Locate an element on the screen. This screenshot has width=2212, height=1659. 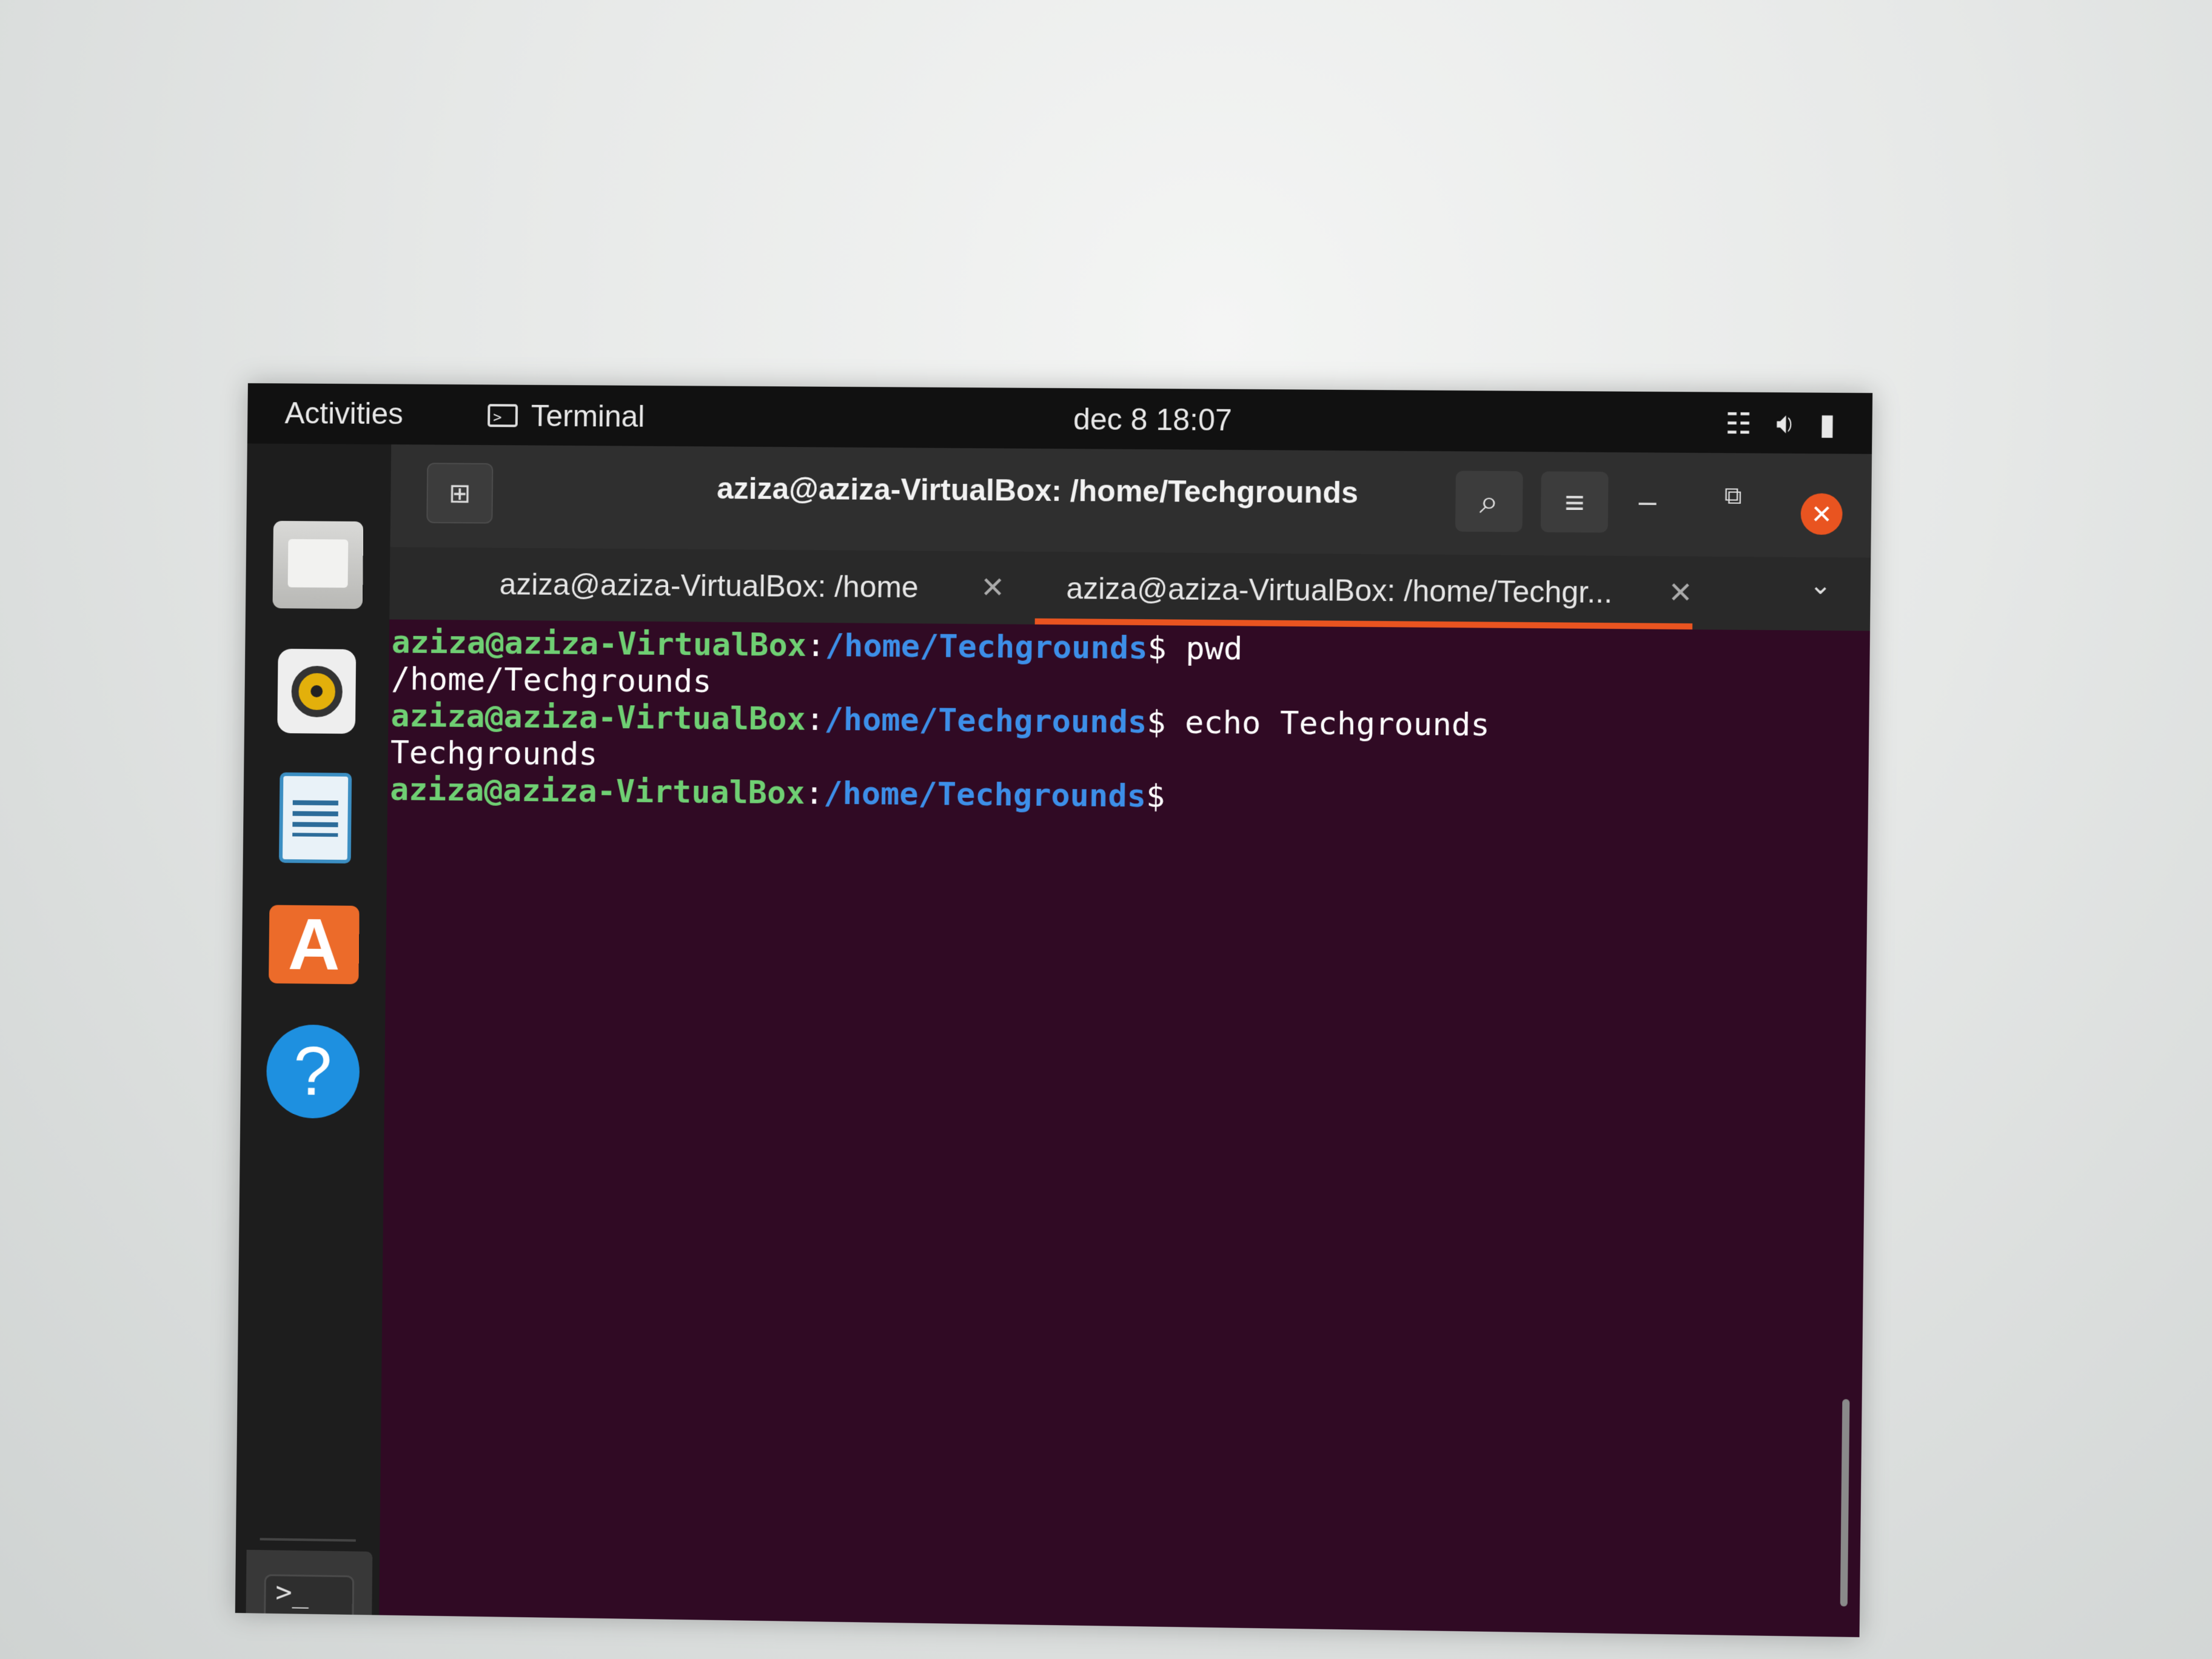
dock-rhythmbox is located at coordinates (316, 691).